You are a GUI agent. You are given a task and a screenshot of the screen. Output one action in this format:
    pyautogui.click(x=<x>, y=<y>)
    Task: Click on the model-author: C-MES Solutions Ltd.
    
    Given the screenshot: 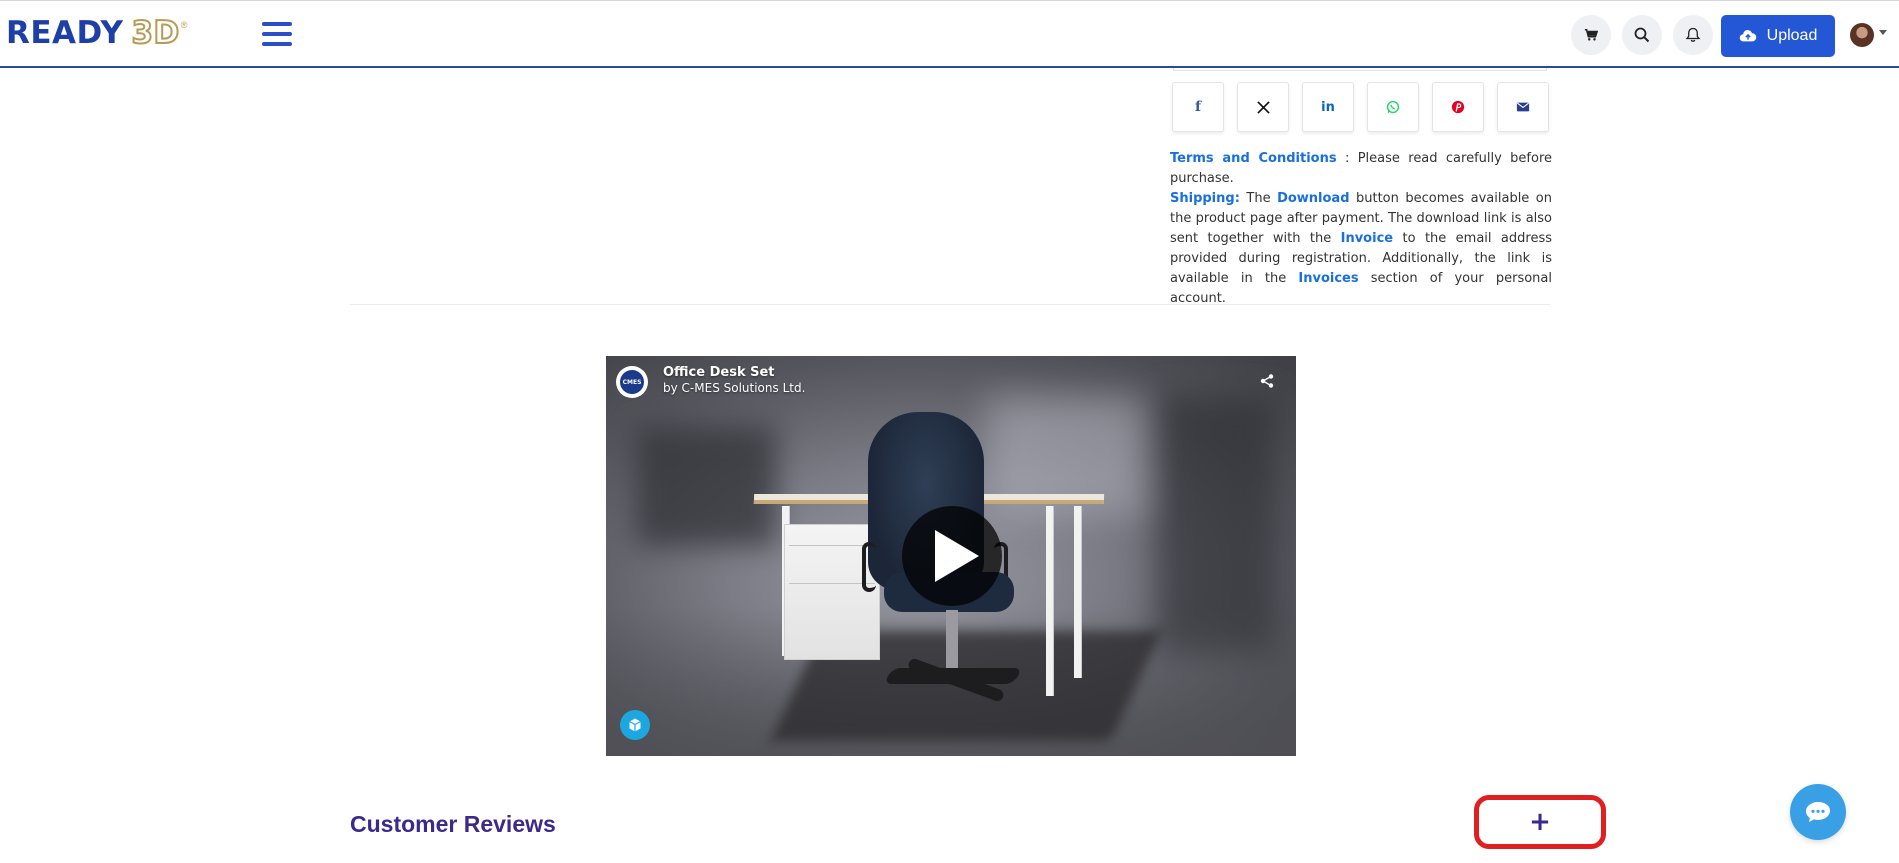 What is the action you would take?
    pyautogui.click(x=744, y=388)
    